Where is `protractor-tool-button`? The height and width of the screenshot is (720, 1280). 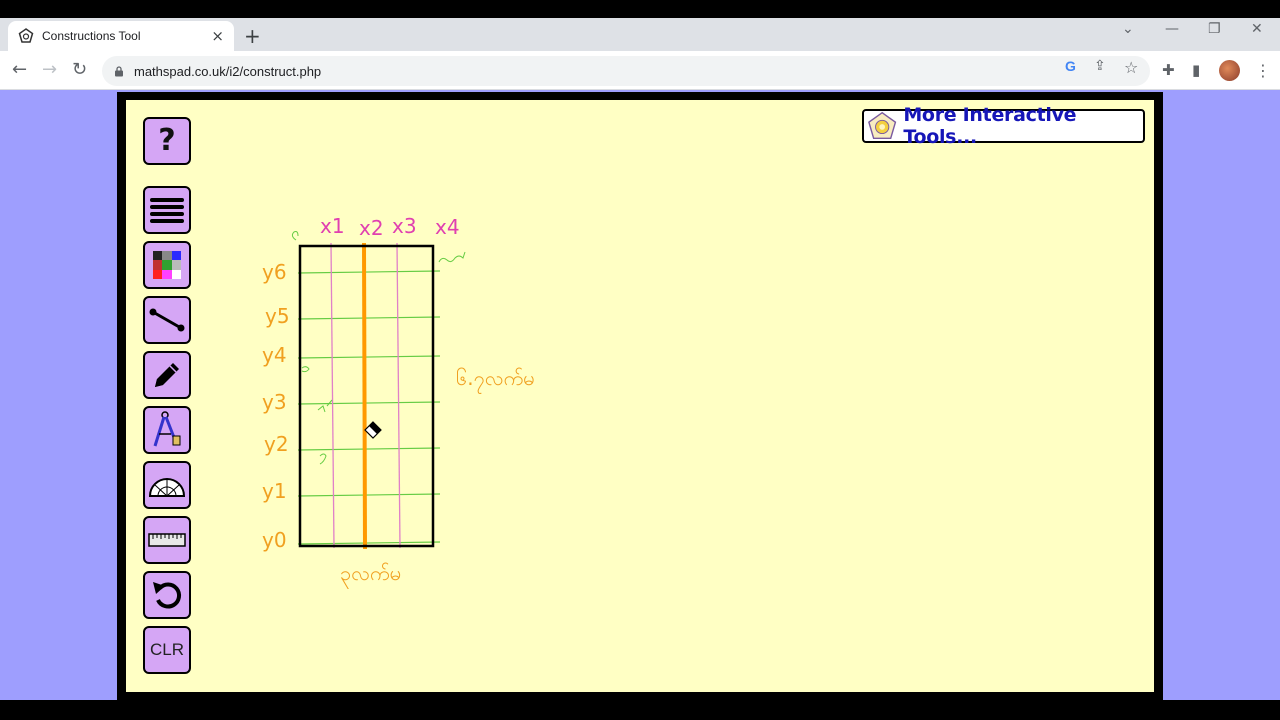
protractor-tool-button is located at coordinates (167, 485).